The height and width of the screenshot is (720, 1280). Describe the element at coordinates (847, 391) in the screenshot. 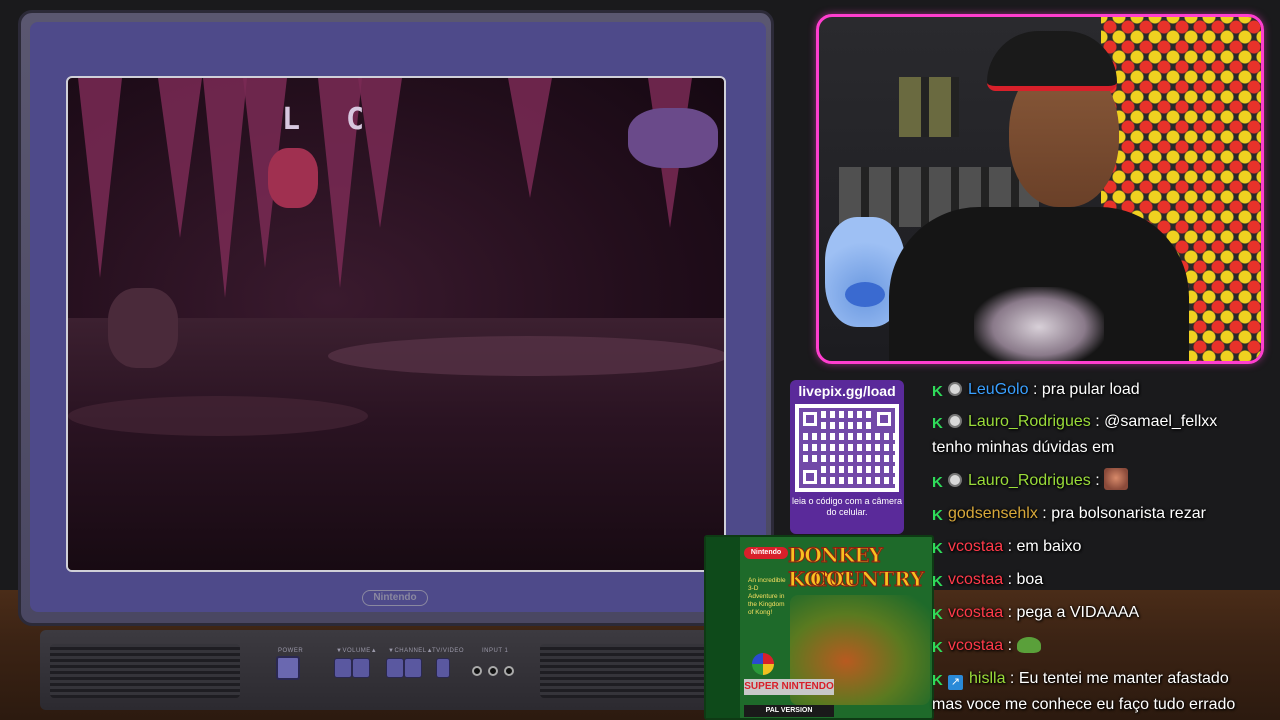

I see `qr-url: livepix.gg/load` at that location.